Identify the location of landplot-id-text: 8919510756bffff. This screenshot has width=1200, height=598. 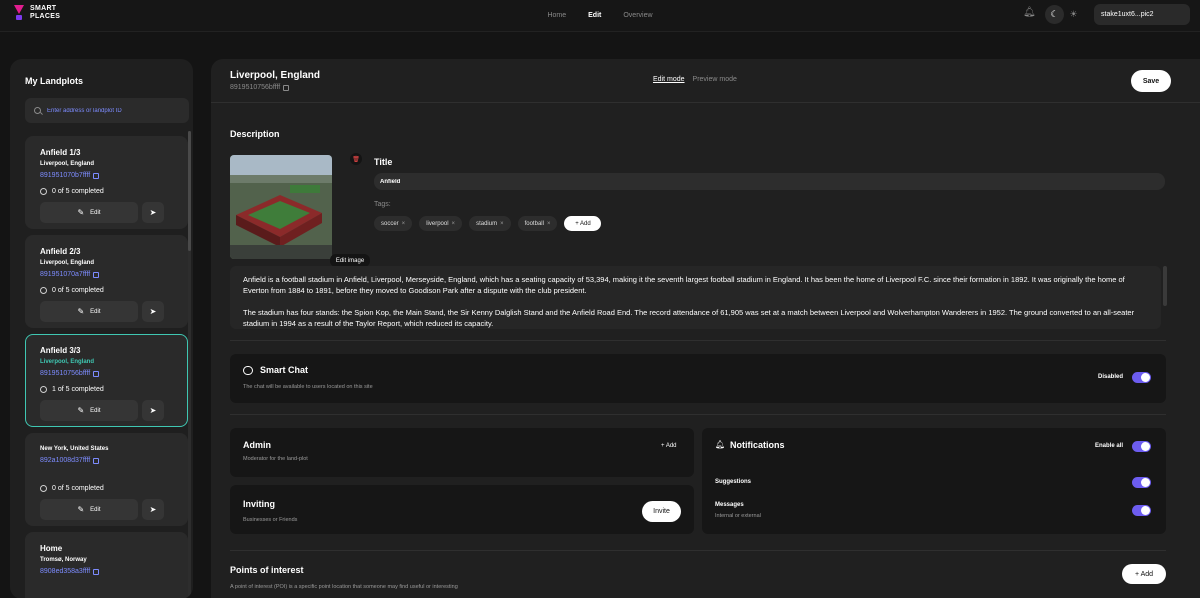
(65, 373).